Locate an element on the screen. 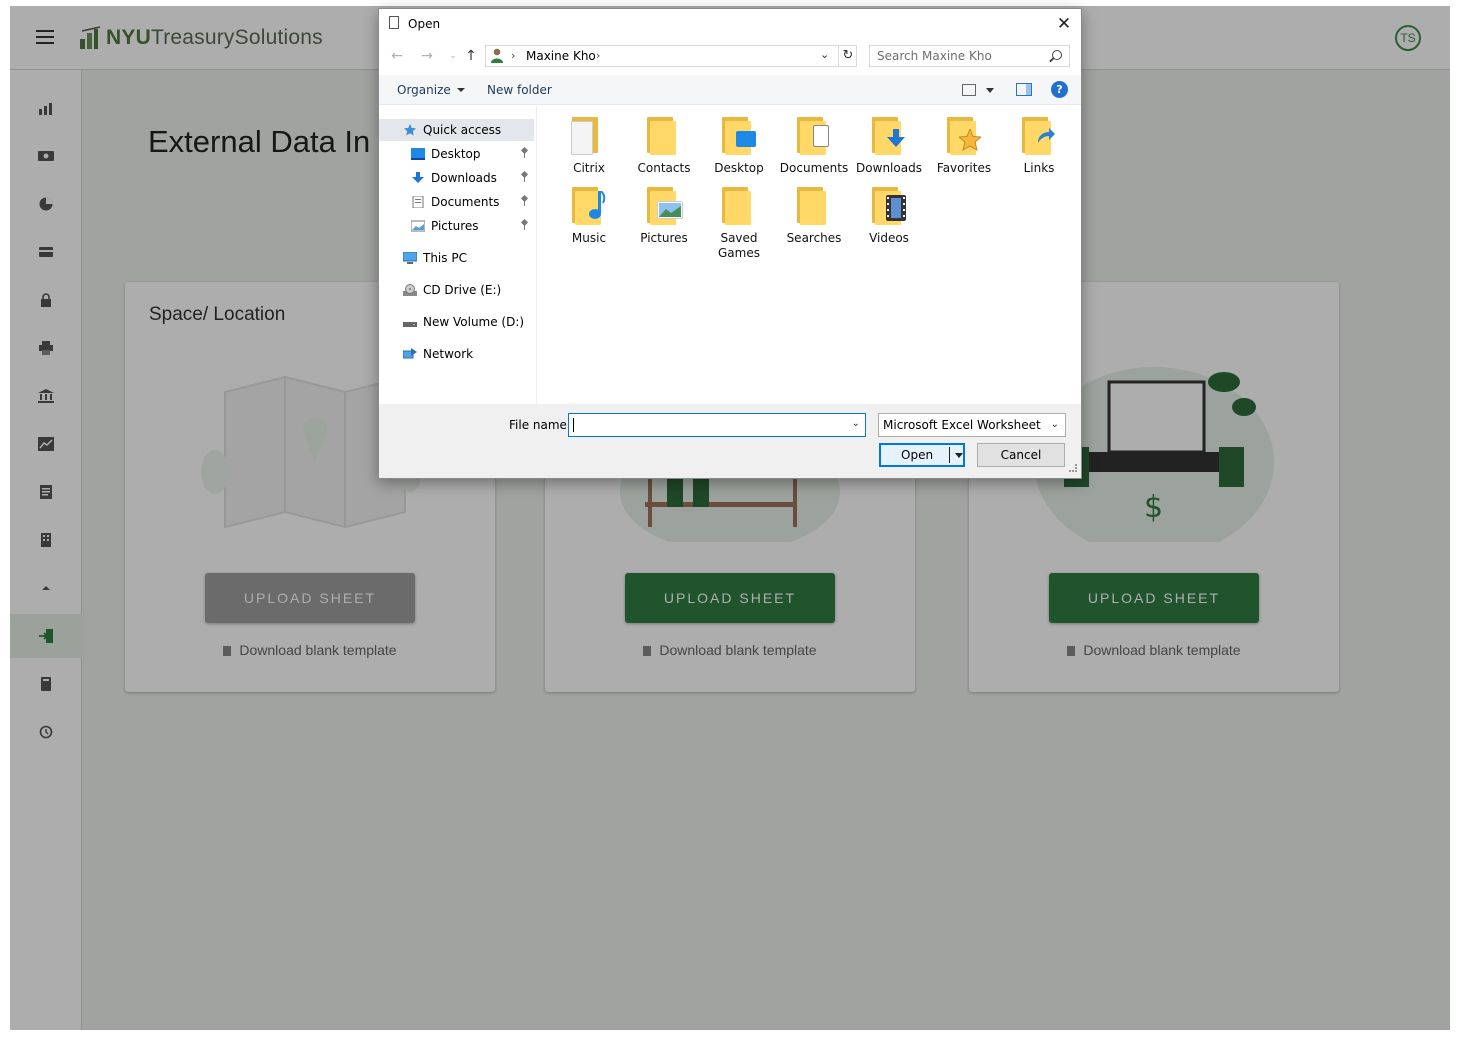 The height and width of the screenshot is (1044, 1460). nav-item-downloads: Downloads is located at coordinates (456, 178).